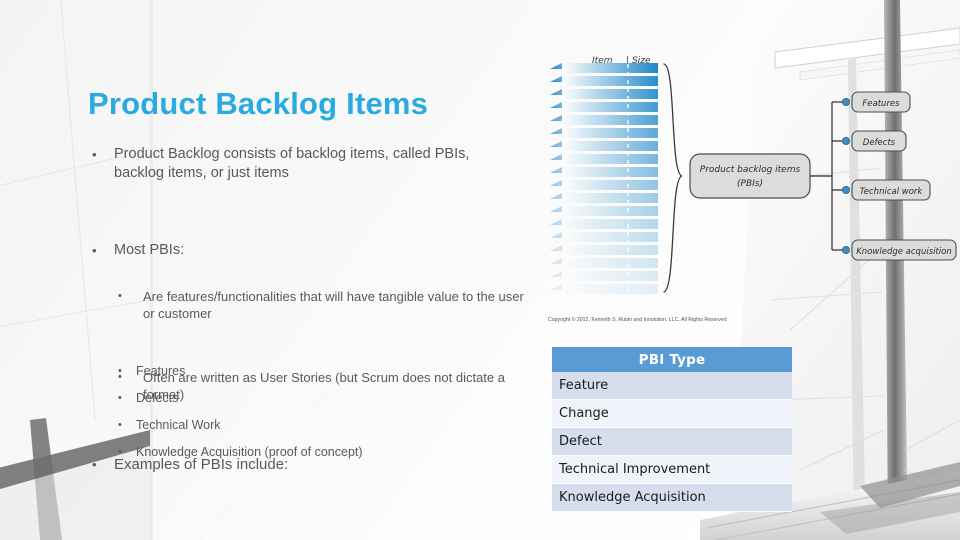 This screenshot has width=960, height=540. What do you see at coordinates (249, 452) in the screenshot?
I see `list-item-label: Knowledge Acquisition (proof of concept)` at bounding box center [249, 452].